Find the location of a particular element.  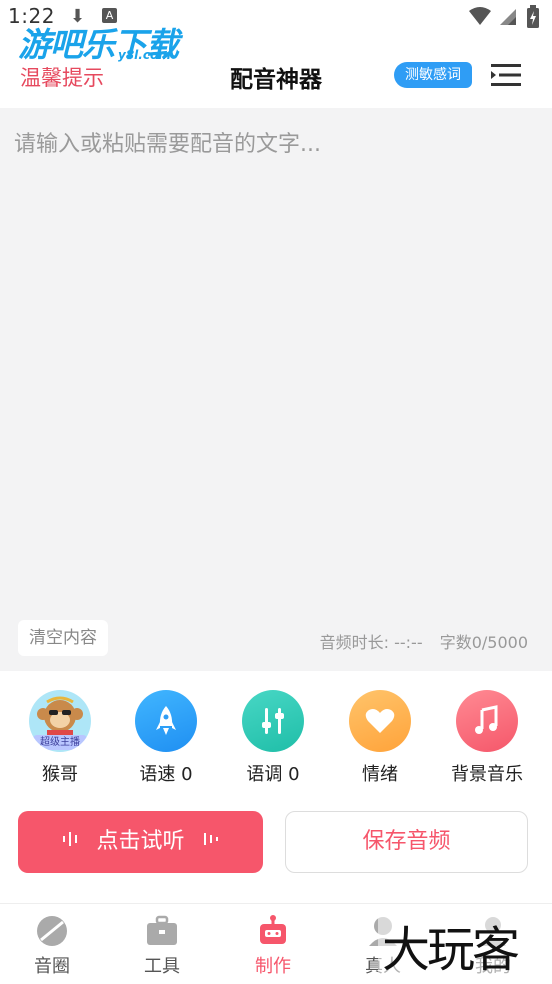

robot-icon is located at coordinates (273, 931).